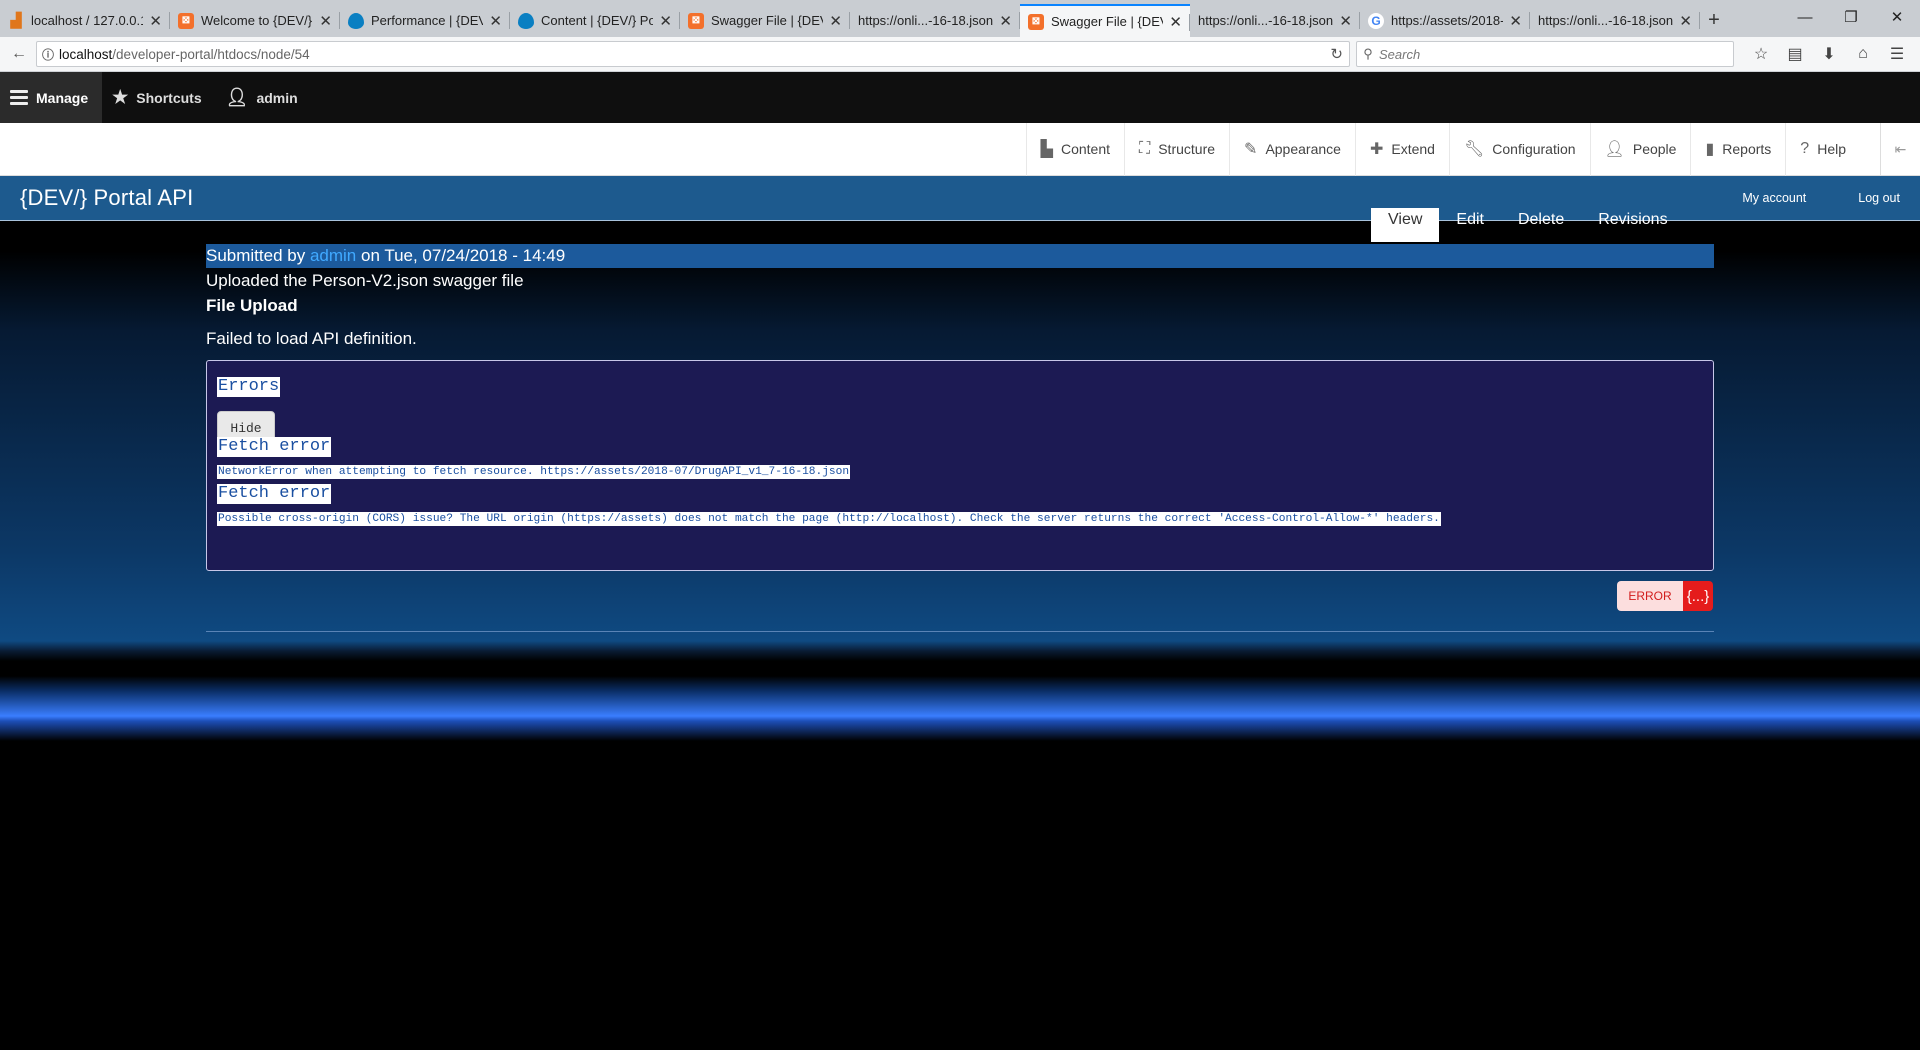 This screenshot has height=1050, width=1920. I want to click on tray-item-appearance: ✎ Appearance, so click(1292, 149).